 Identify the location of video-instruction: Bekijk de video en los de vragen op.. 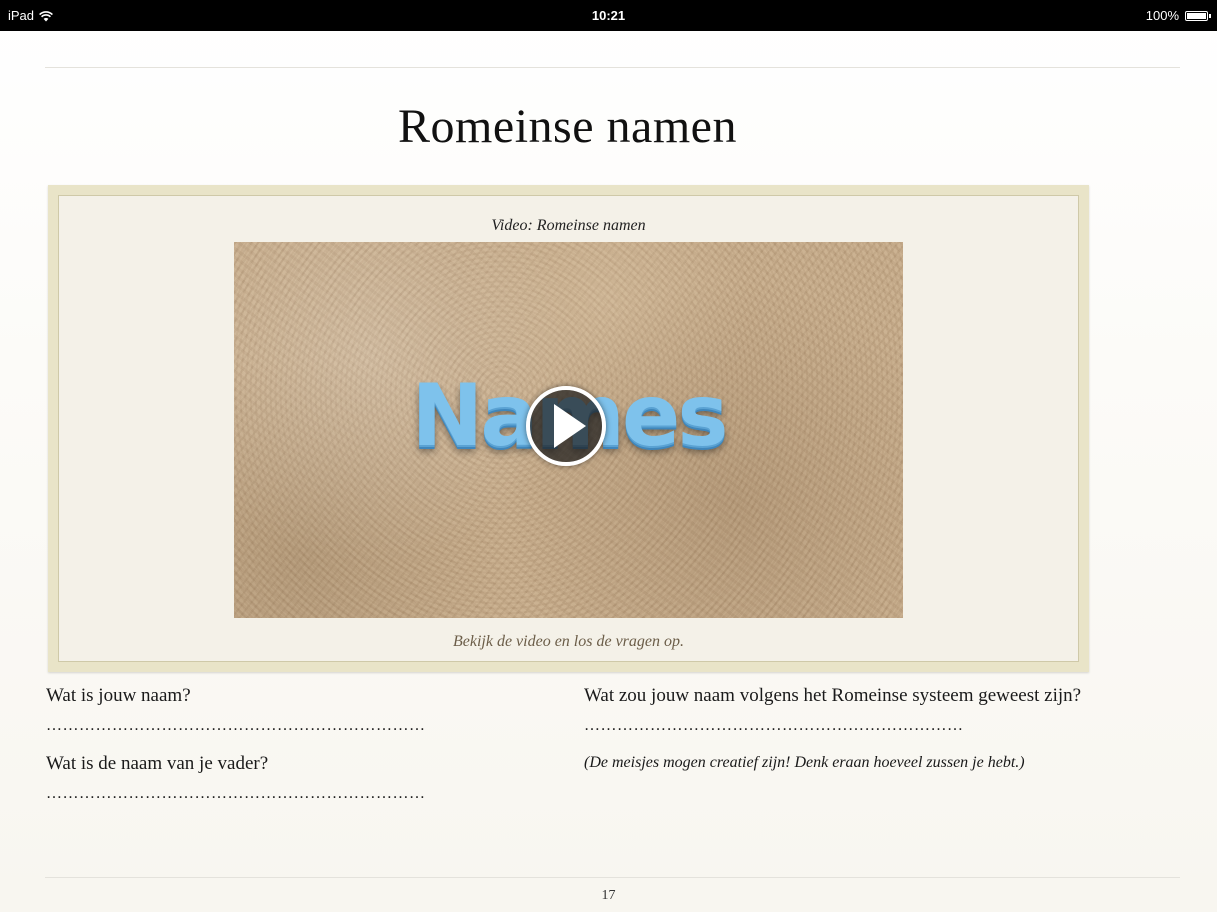
(568, 641).